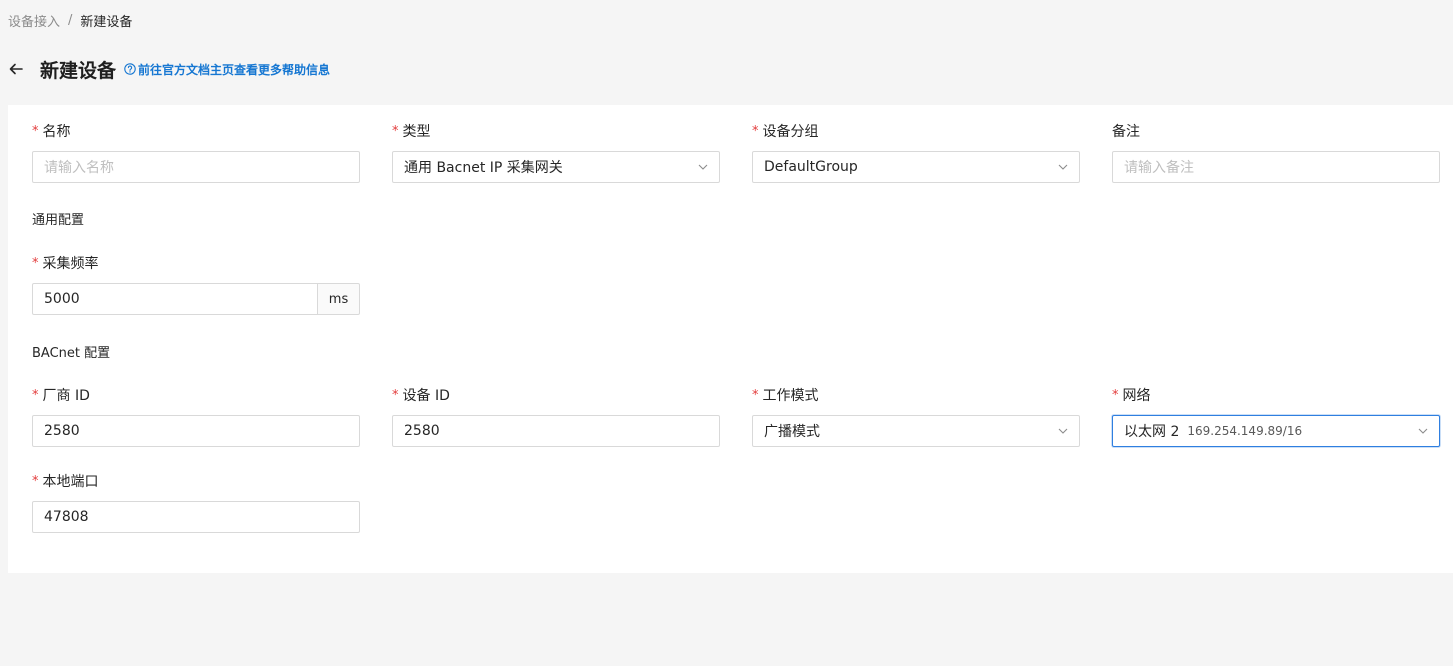 The height and width of the screenshot is (666, 1453). Describe the element at coordinates (58, 220) in the screenshot. I see `general-config-title: 通用配置` at that location.